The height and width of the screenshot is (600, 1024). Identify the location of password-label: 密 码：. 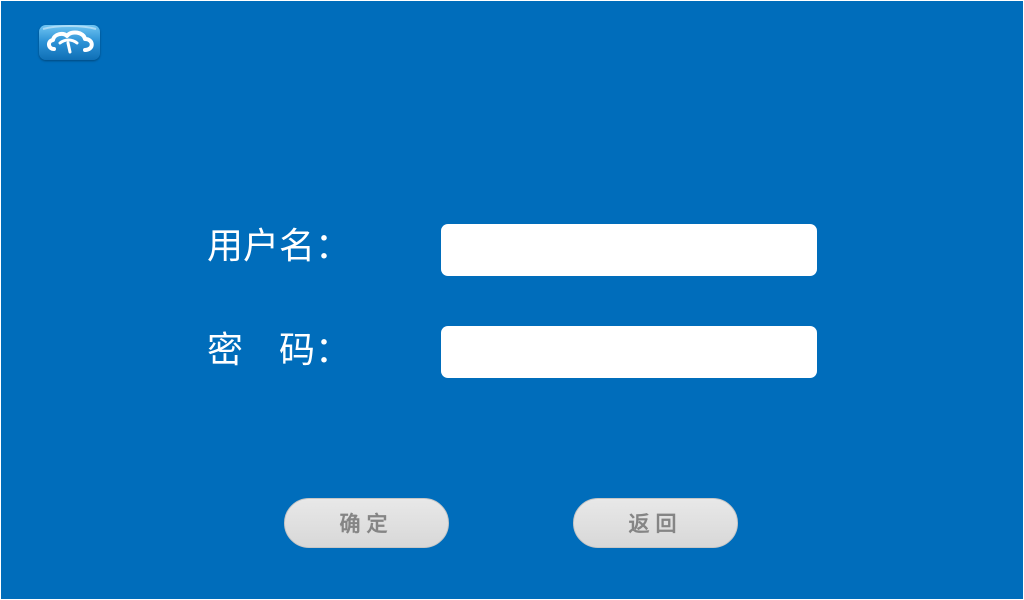
(279, 350).